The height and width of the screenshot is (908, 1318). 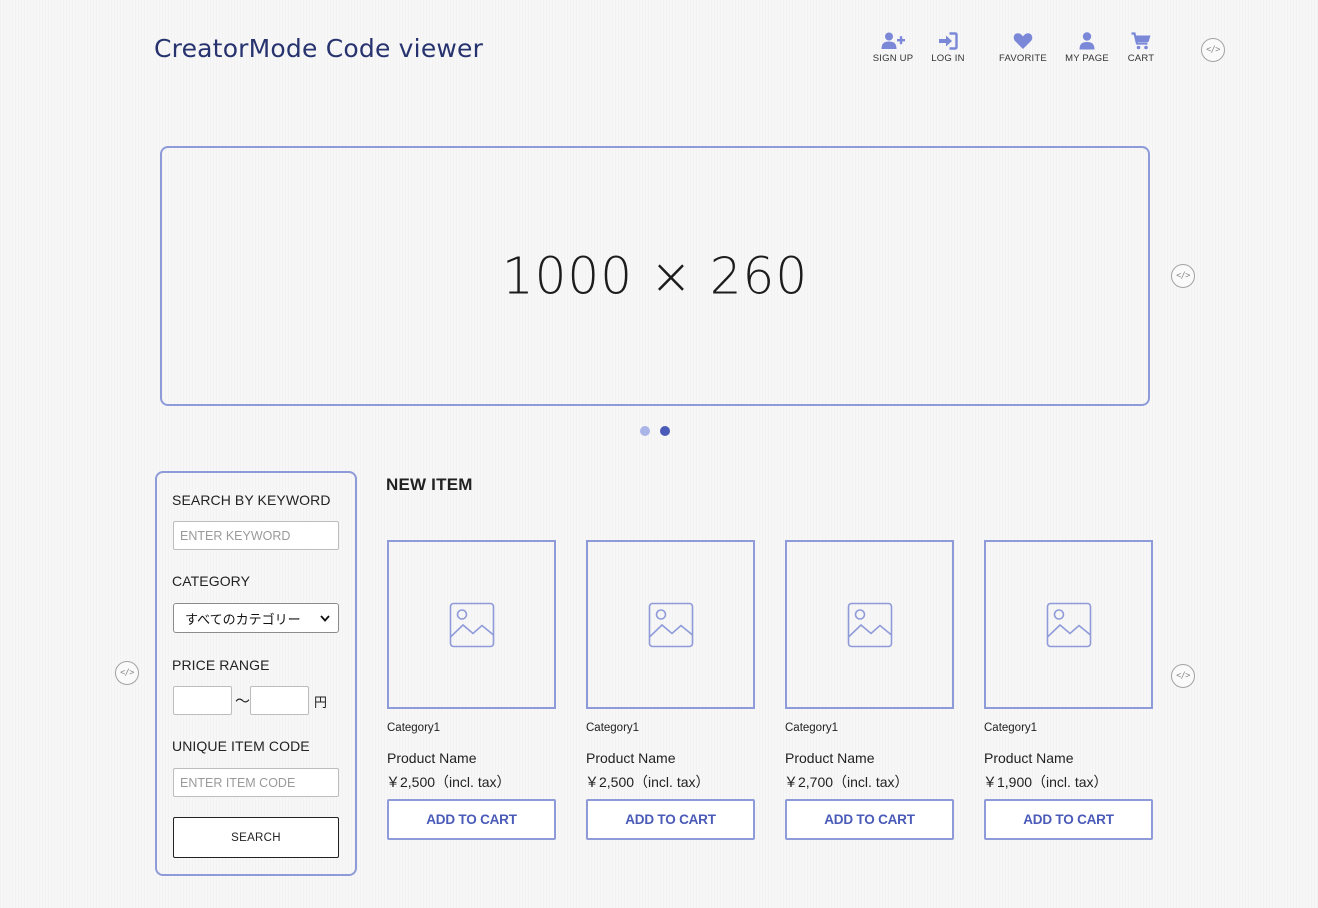 What do you see at coordinates (211, 581) in the screenshot?
I see `category-label: CATEGORY` at bounding box center [211, 581].